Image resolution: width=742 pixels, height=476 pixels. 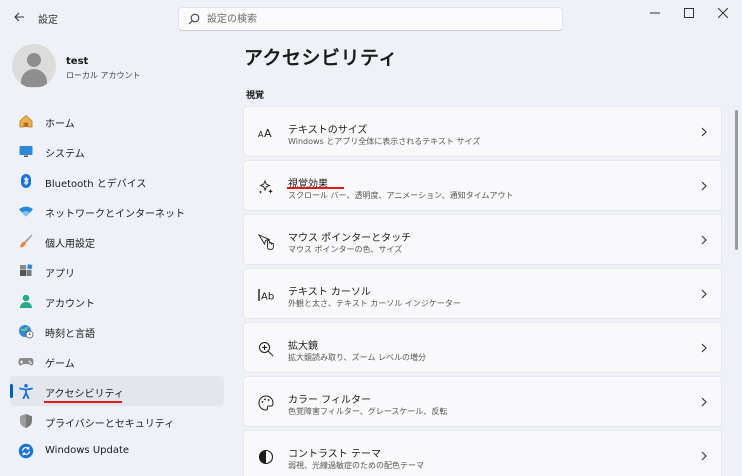 I want to click on magnifier-icon, so click(x=266, y=349).